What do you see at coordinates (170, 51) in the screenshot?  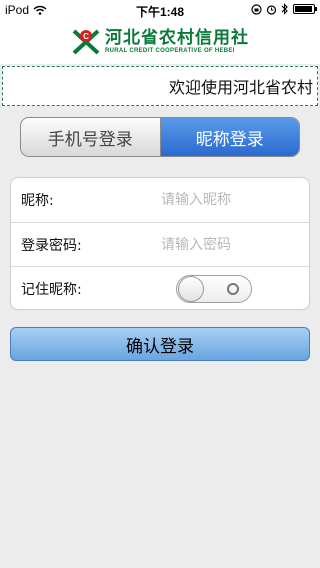 I see `logo-title-en: RURAL CREDIT COOPERATIVE OF HEBEI` at bounding box center [170, 51].